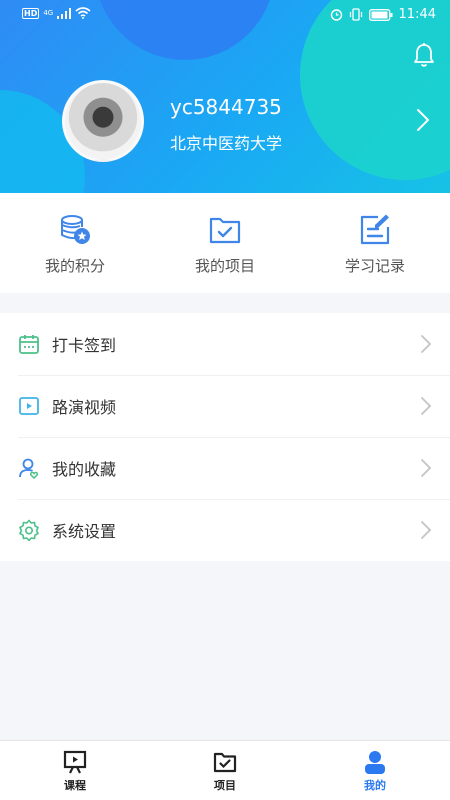 This screenshot has width=450, height=800. Describe the element at coordinates (75, 785) in the screenshot. I see `tab-label: 课程` at that location.